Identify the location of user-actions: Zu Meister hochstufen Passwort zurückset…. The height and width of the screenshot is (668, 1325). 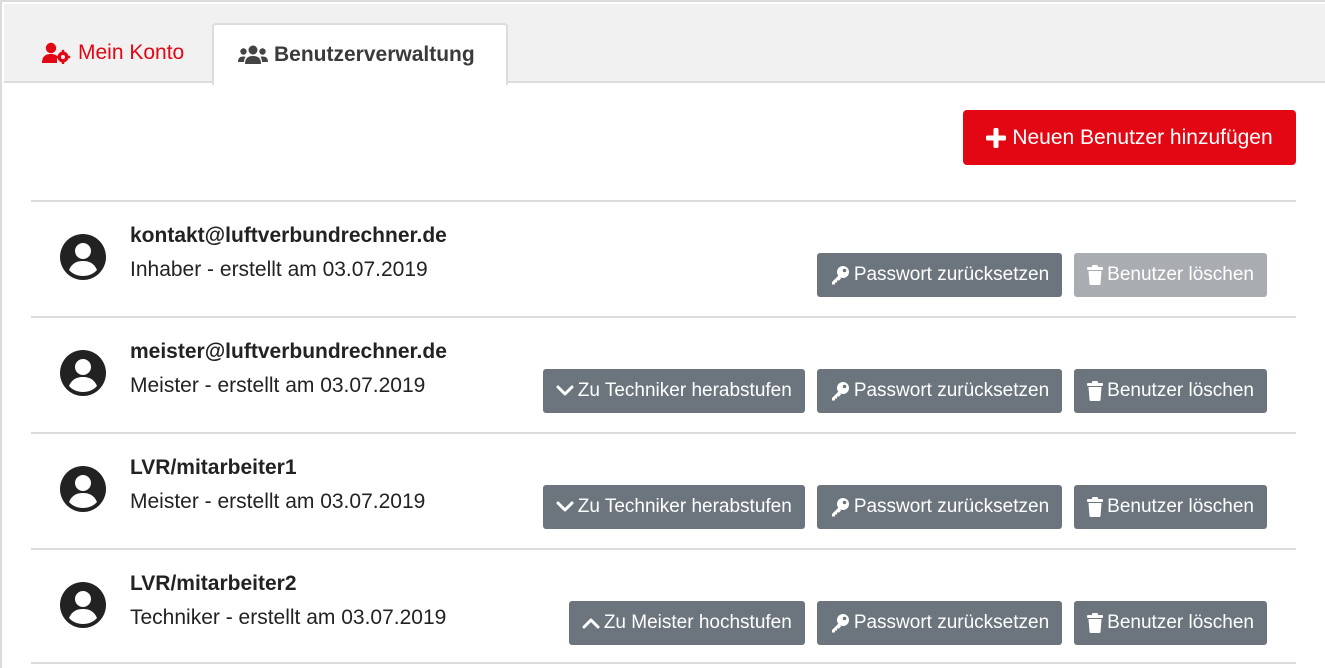
(917, 623).